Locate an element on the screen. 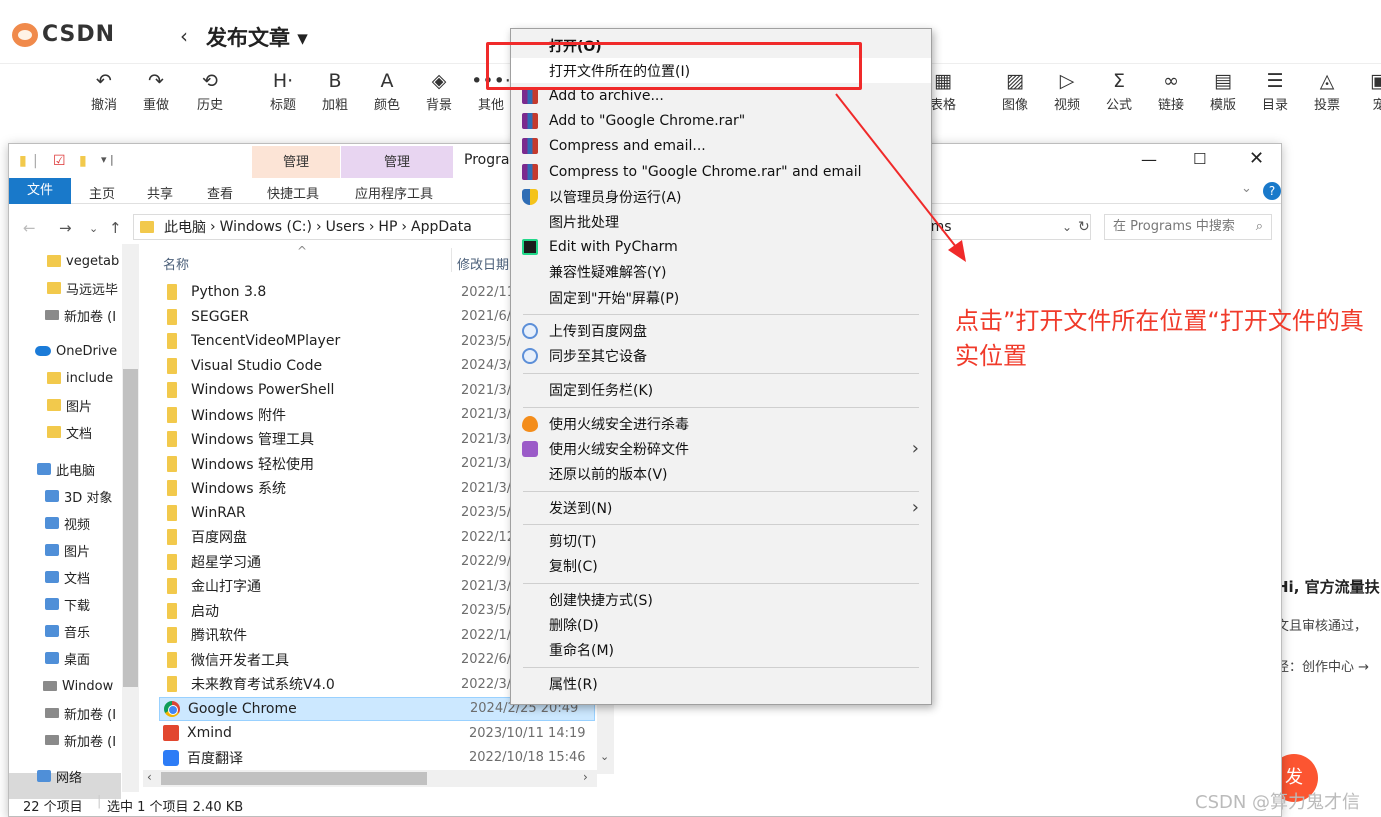 The width and height of the screenshot is (1381, 817). toolbar-button-5: A 颜色 is located at coordinates (387, 89).